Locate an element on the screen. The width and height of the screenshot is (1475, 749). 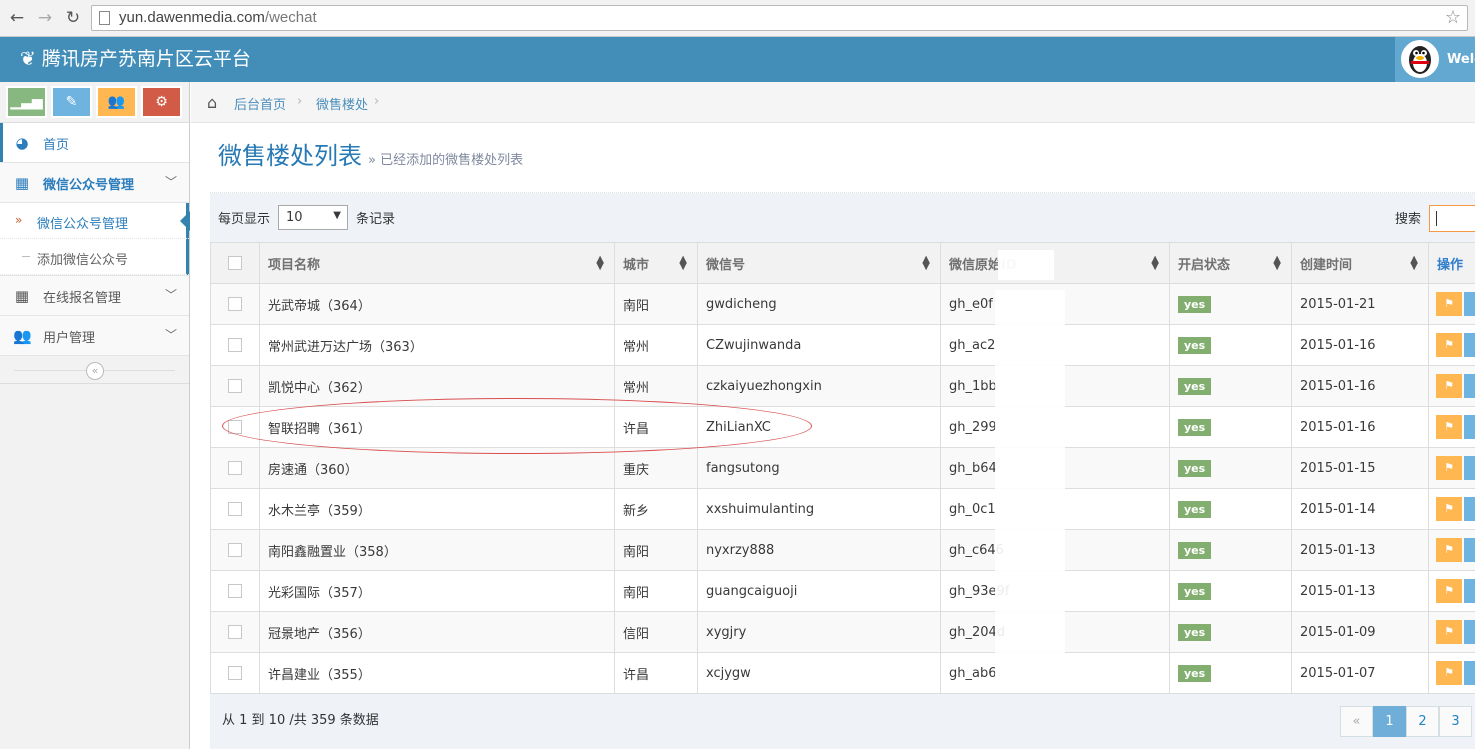
reload-icon: ↻ is located at coordinates (73, 18).